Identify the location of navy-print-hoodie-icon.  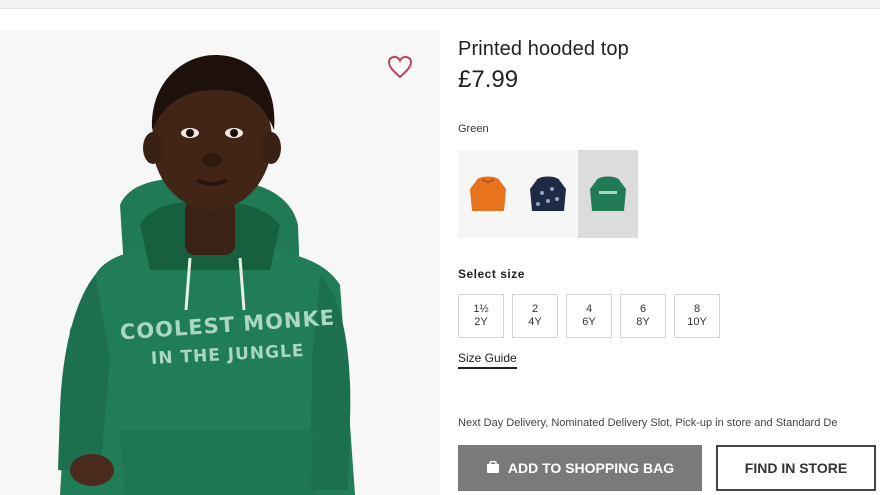
(548, 193).